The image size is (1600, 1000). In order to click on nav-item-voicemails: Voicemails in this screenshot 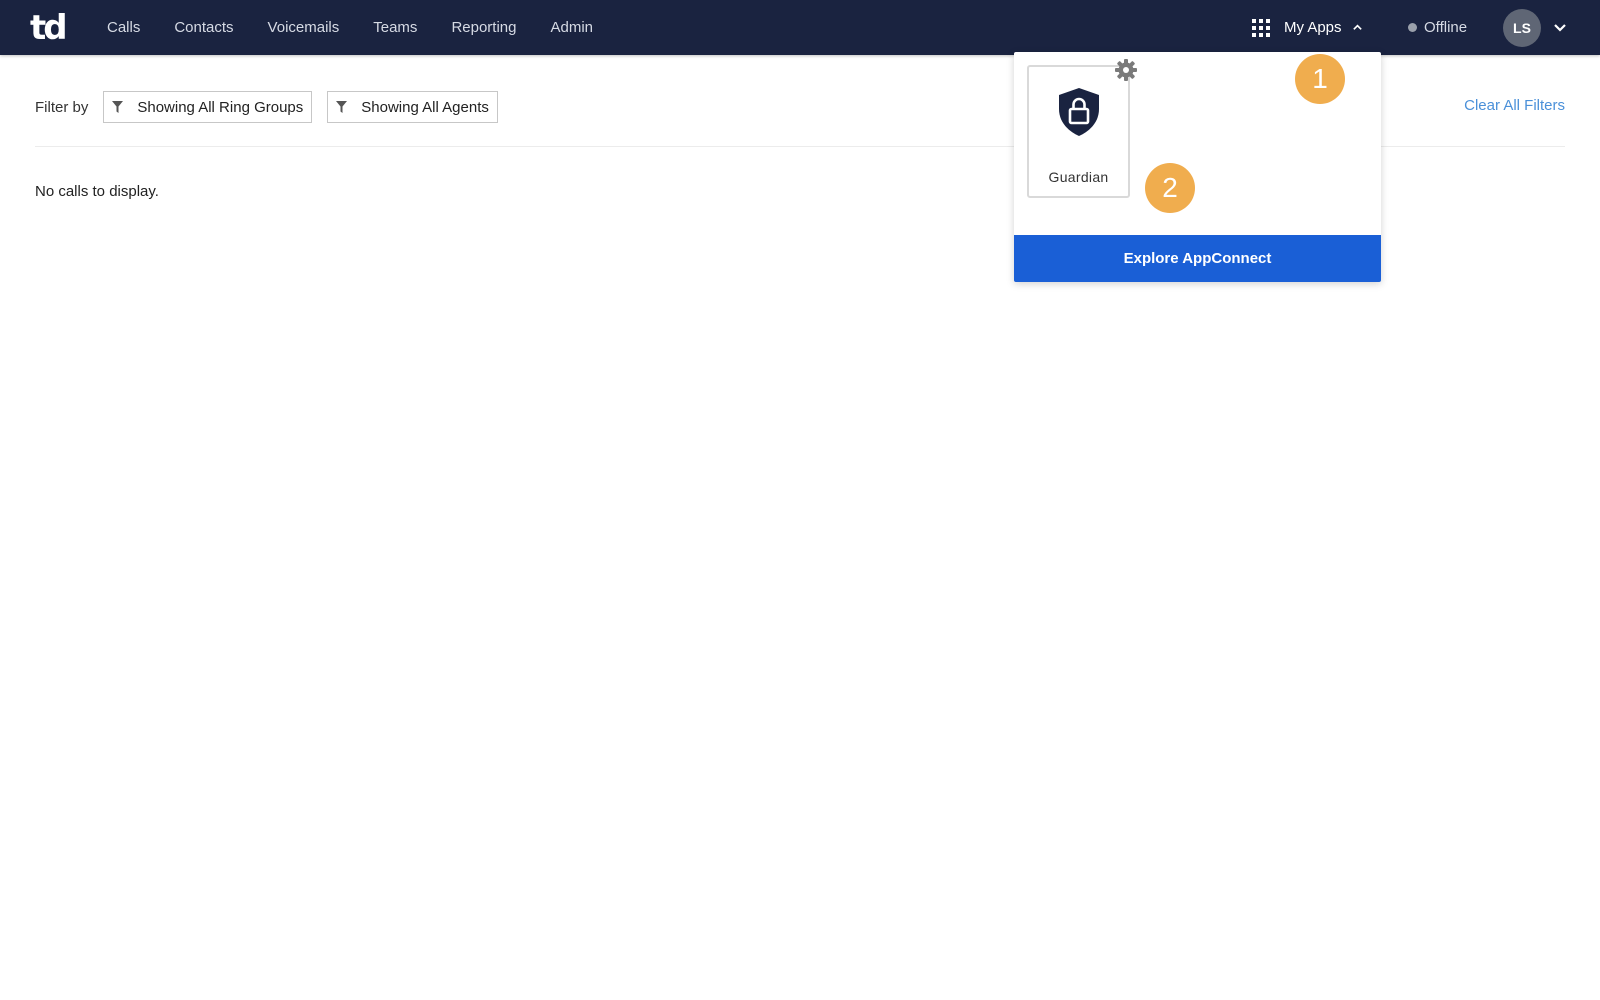, I will do `click(304, 27)`.